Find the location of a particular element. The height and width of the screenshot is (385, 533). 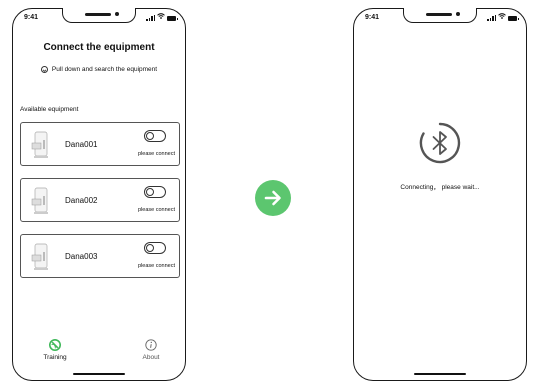

tab-training: Training is located at coordinates (55, 350).